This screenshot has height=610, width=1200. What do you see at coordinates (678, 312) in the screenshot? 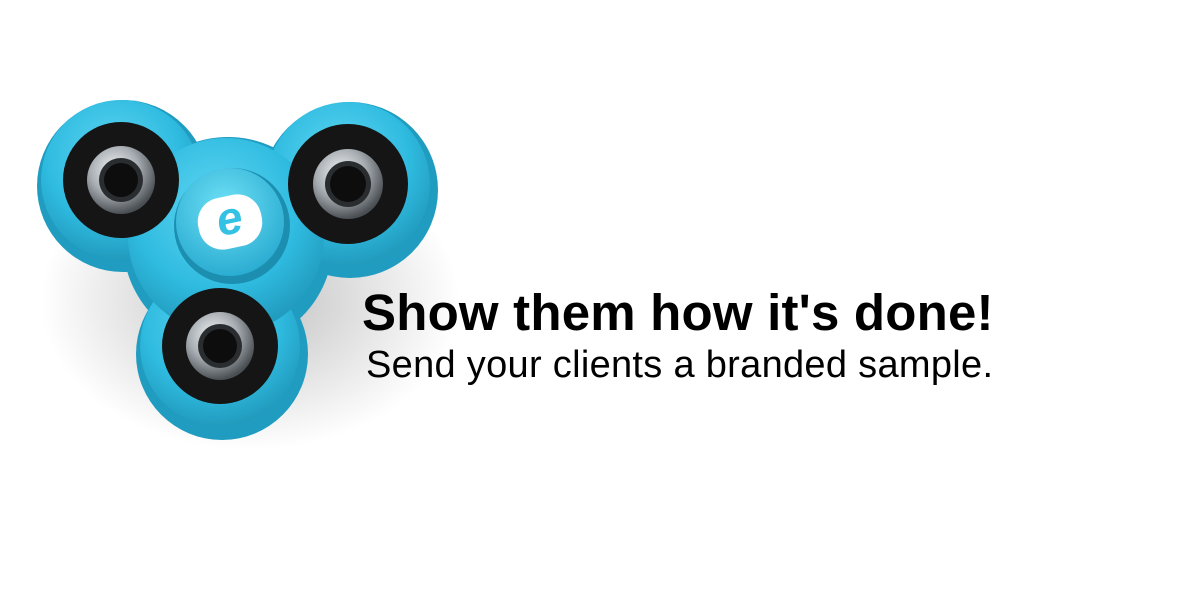
I see `banner-headline: Show them how it's done!` at bounding box center [678, 312].